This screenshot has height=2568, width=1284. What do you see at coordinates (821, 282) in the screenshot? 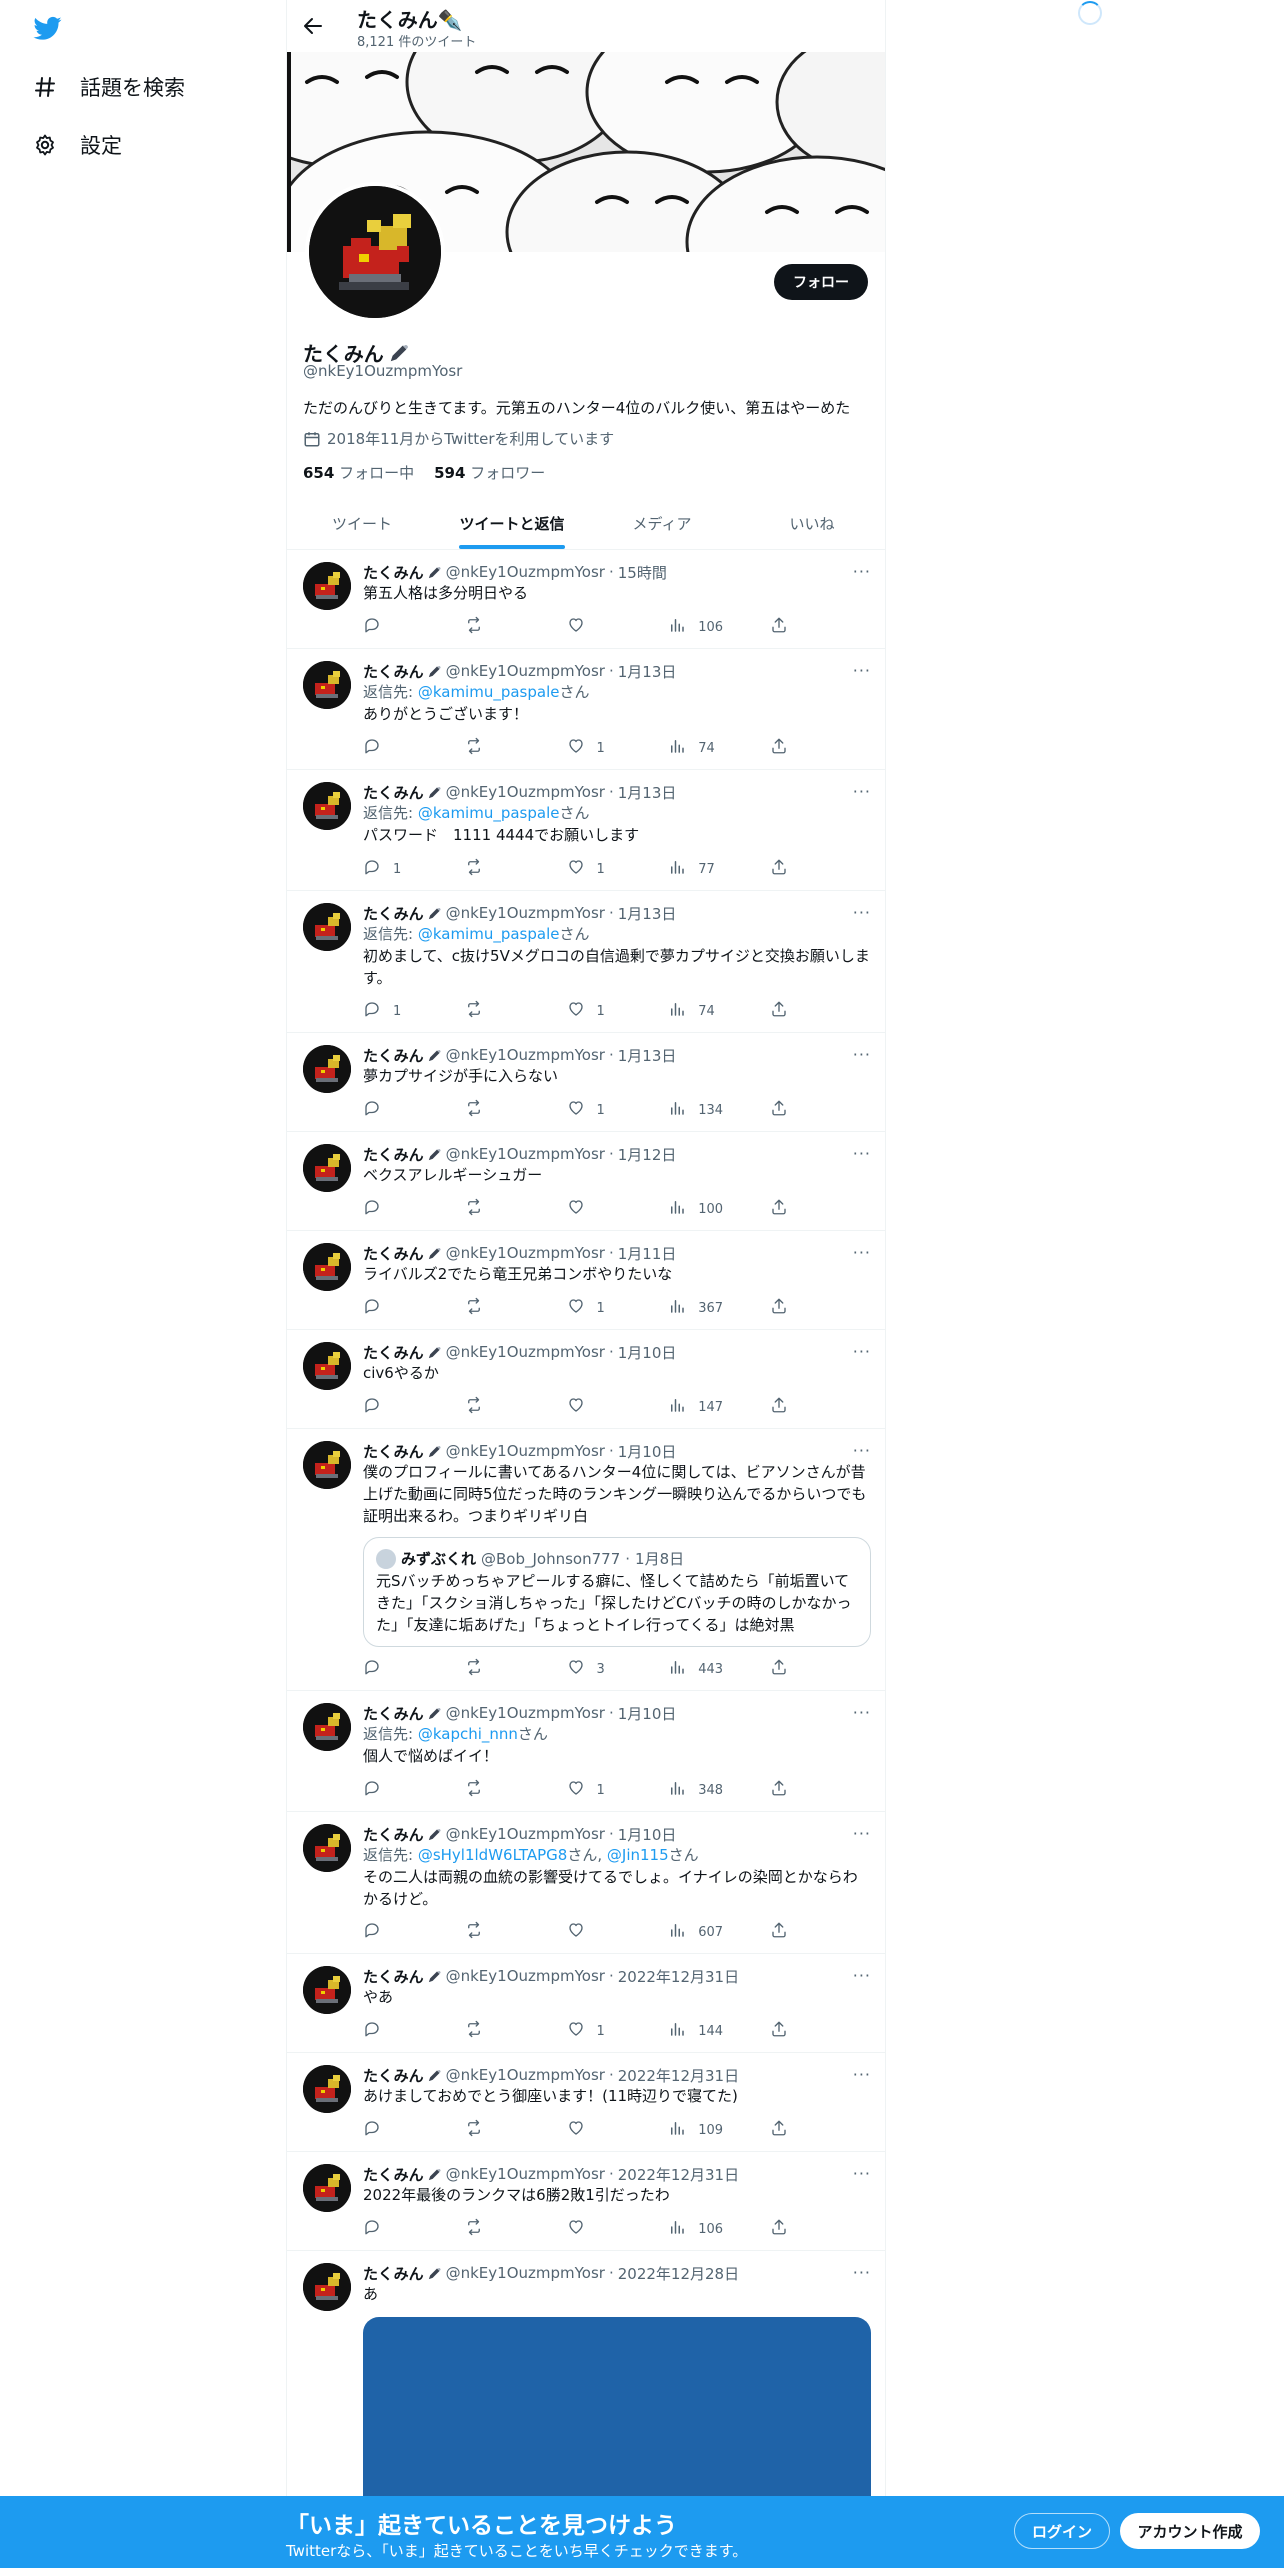
I see `follow-button: フォロー` at bounding box center [821, 282].